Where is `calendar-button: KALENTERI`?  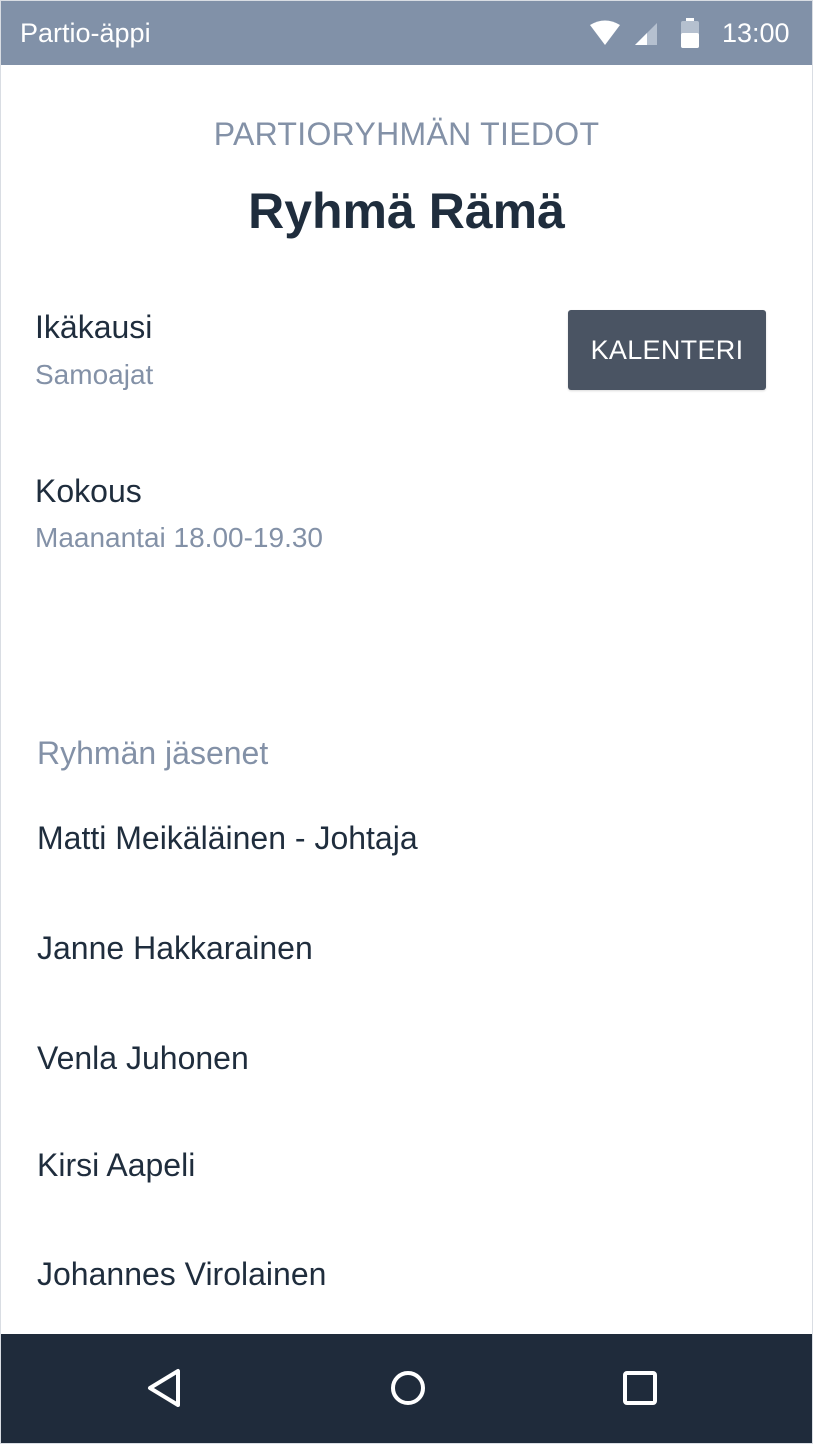 calendar-button: KALENTERI is located at coordinates (667, 350).